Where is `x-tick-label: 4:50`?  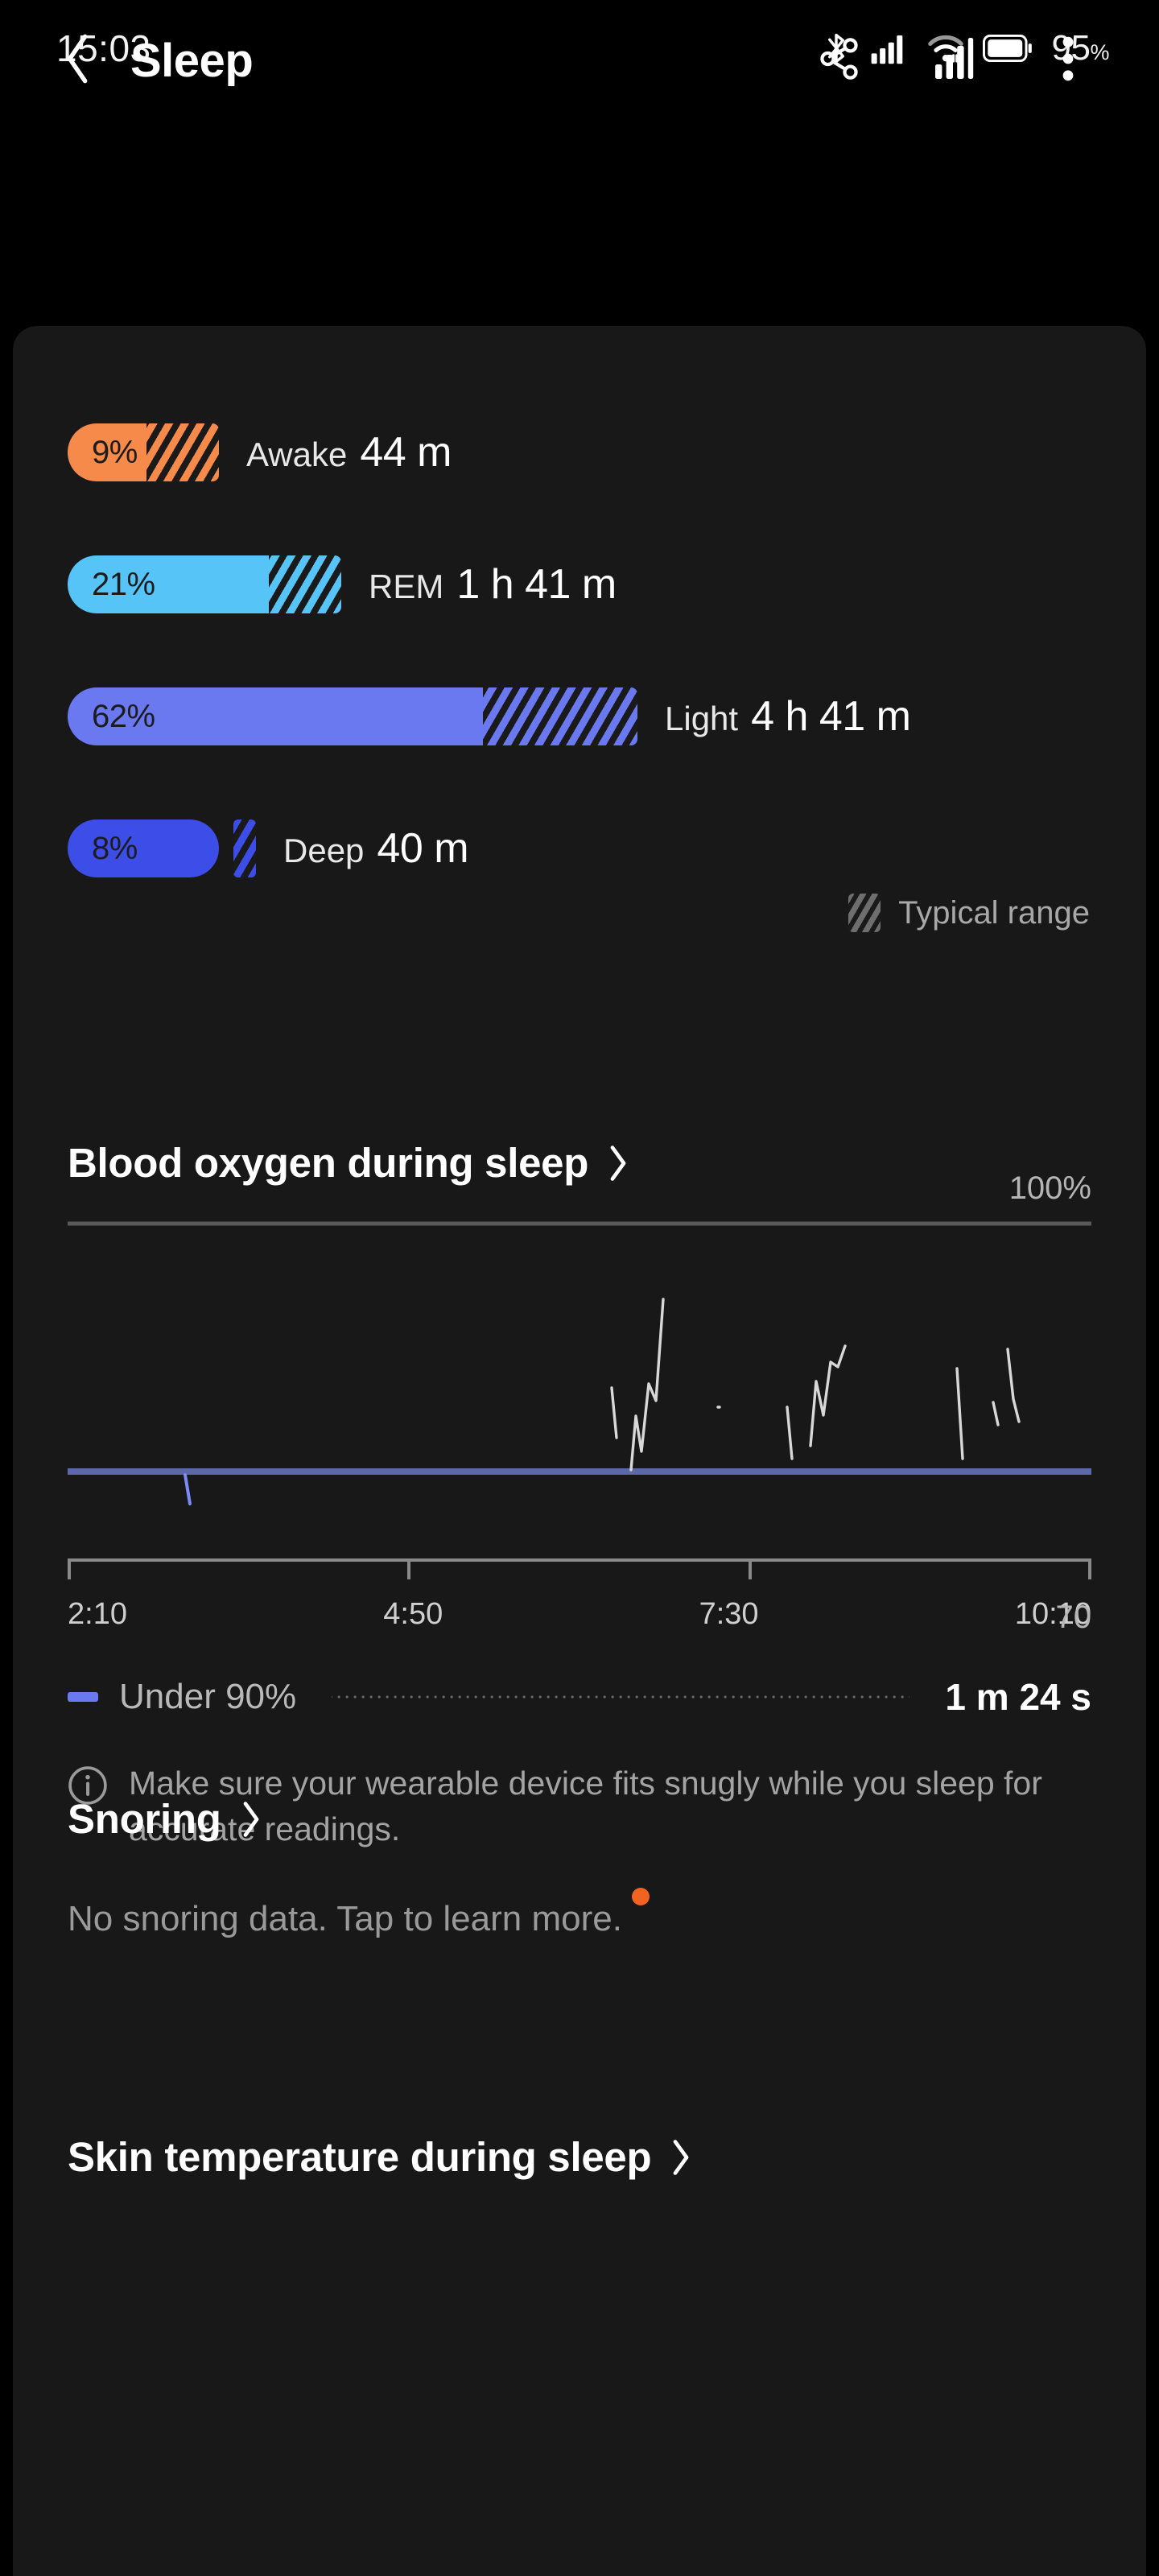
x-tick-label: 4:50 is located at coordinates (413, 1614).